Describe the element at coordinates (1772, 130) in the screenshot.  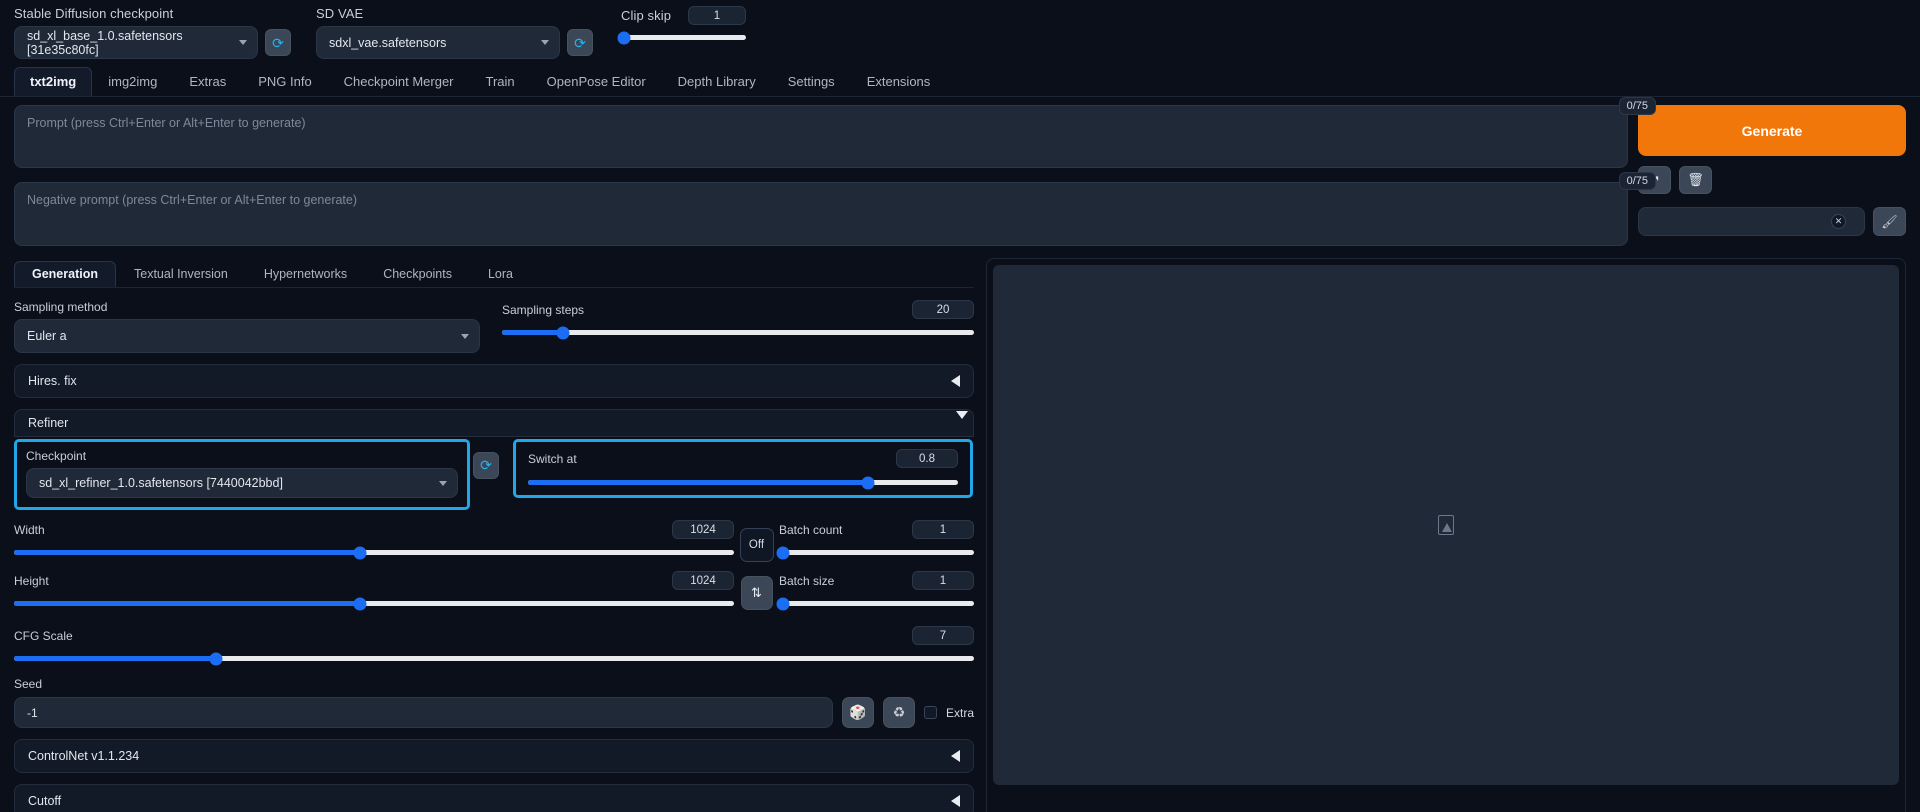
I see `generate-button: Generate` at that location.